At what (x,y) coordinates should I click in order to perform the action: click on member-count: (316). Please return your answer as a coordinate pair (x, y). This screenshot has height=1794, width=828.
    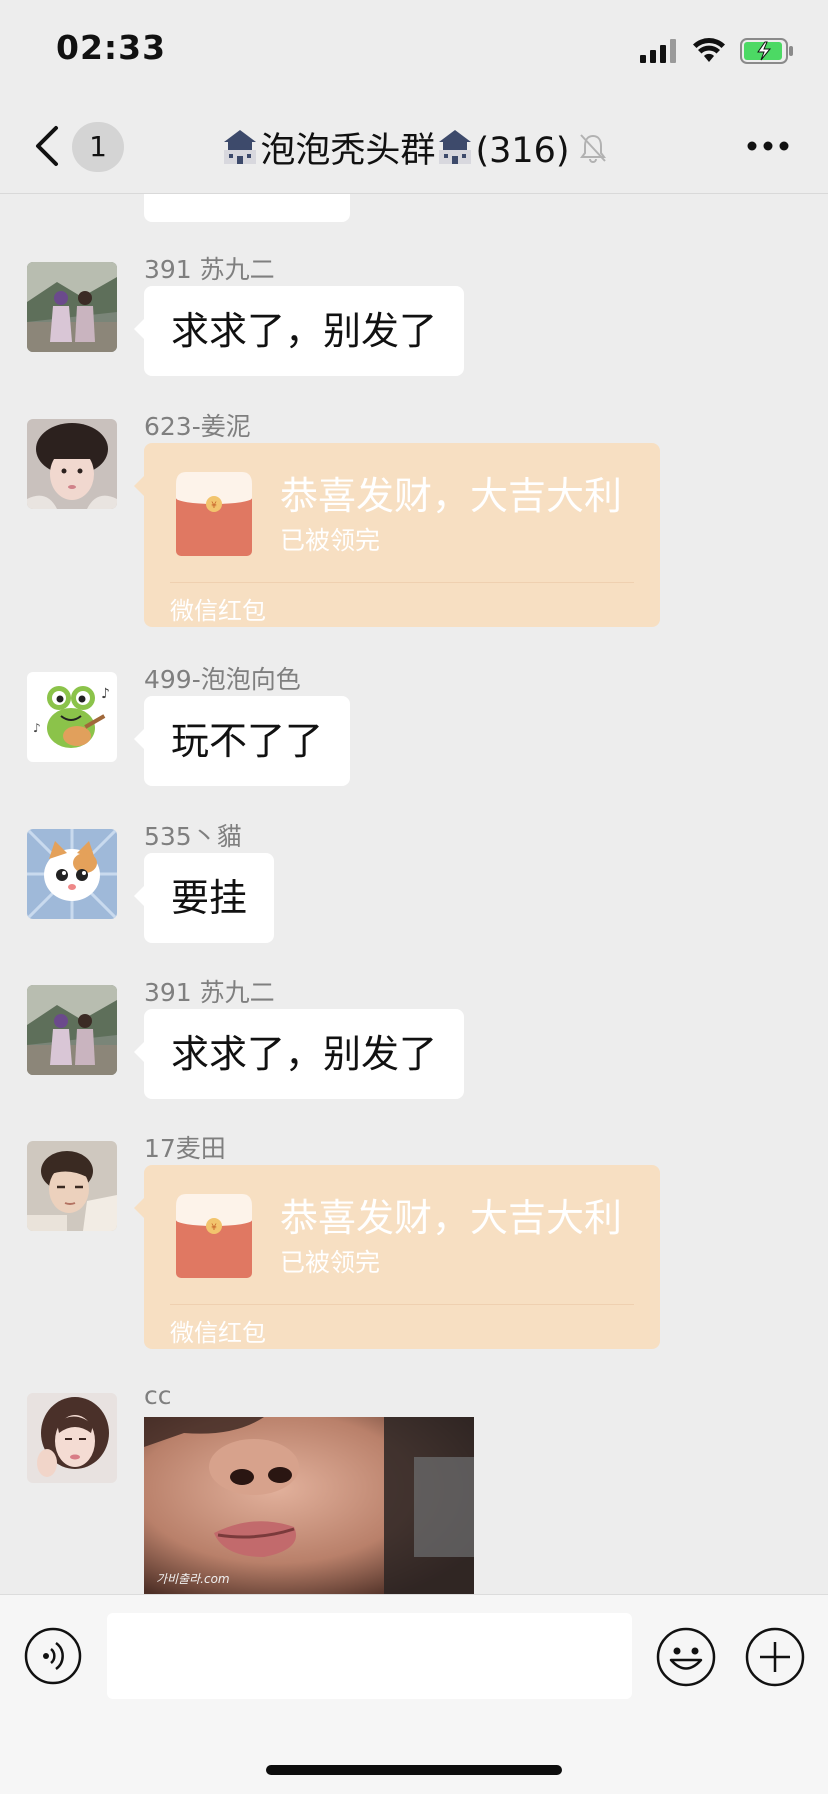
    Looking at the image, I should click on (522, 151).